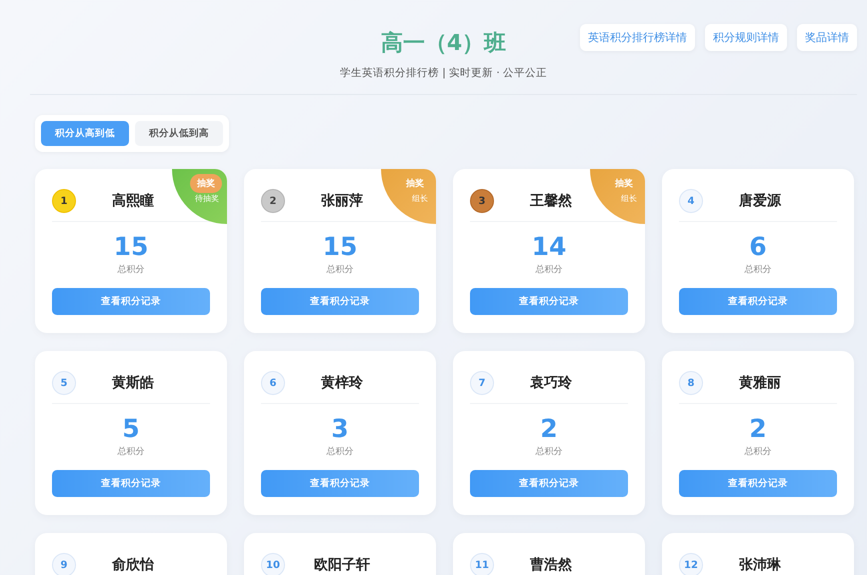 The height and width of the screenshot is (575, 867). What do you see at coordinates (551, 565) in the screenshot?
I see `student-name: 曹浩然` at bounding box center [551, 565].